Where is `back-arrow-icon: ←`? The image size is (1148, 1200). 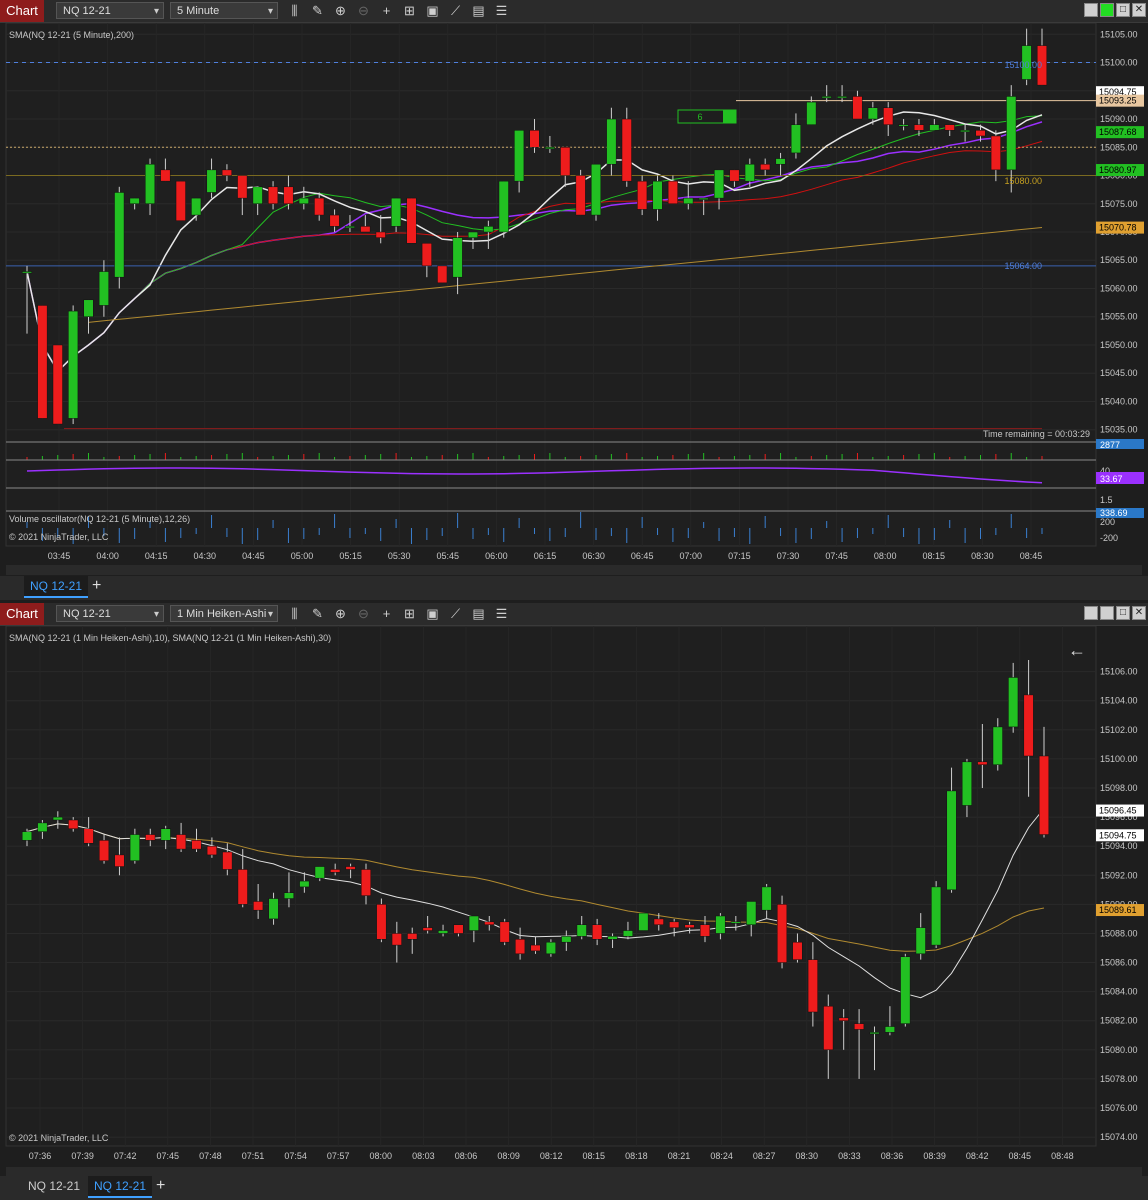 back-arrow-icon: ← is located at coordinates (1077, 650).